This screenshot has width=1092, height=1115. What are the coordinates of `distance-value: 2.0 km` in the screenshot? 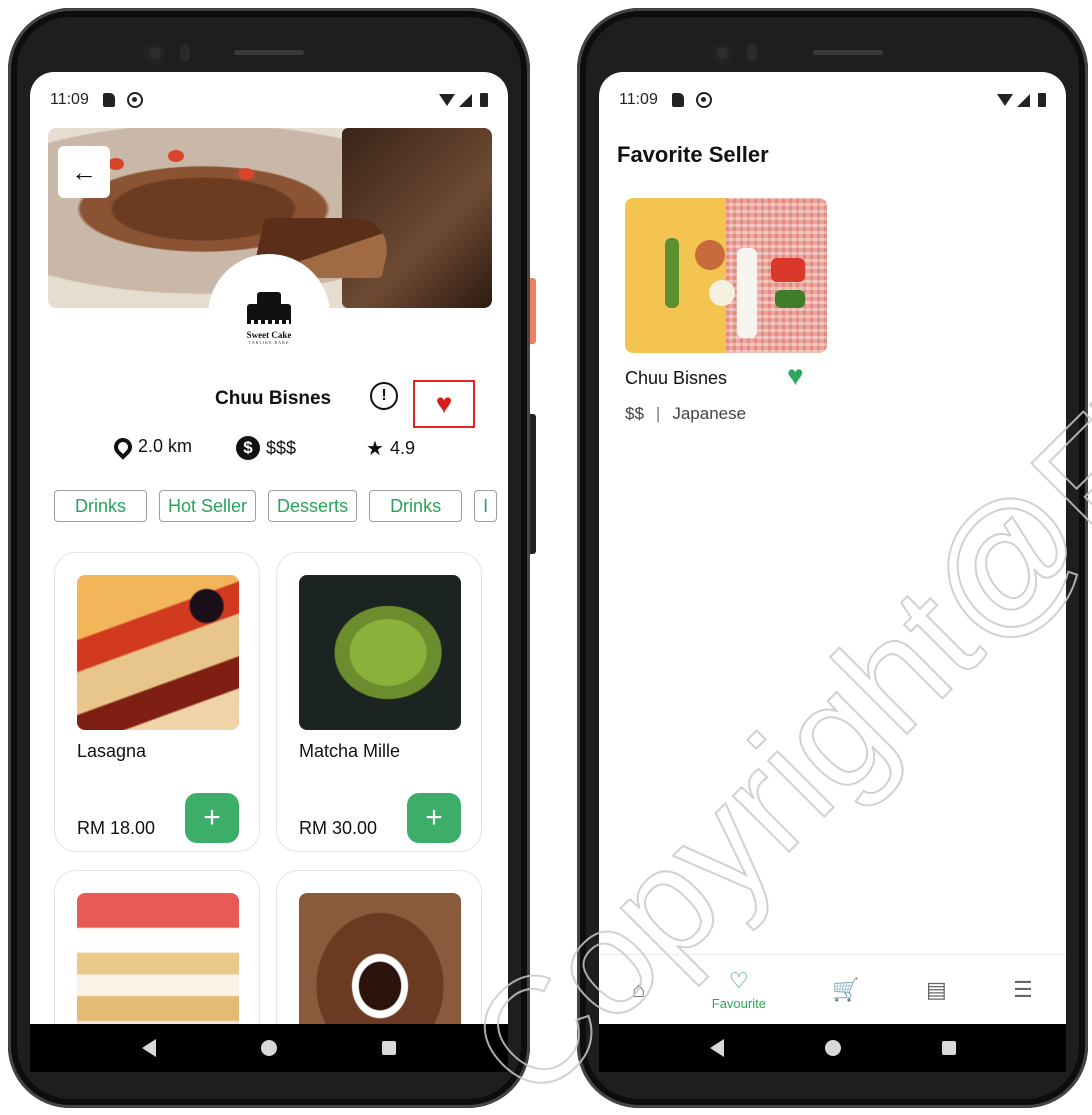 It's located at (165, 446).